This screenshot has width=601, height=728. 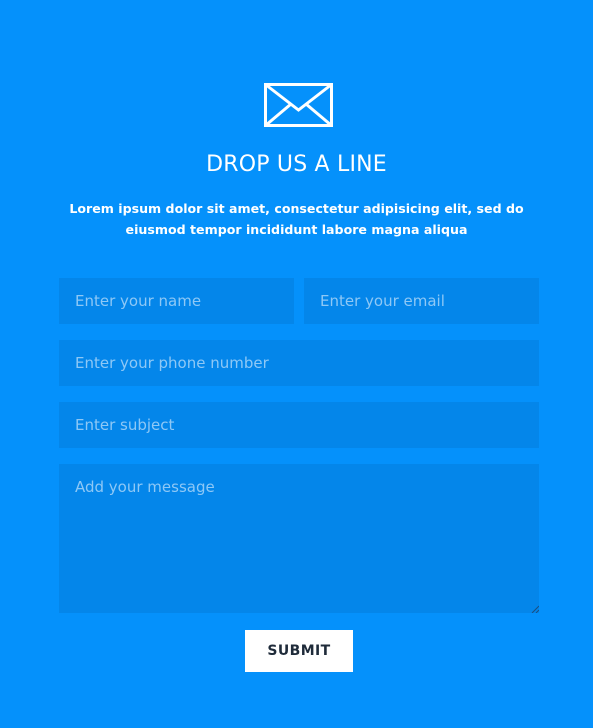 What do you see at coordinates (299, 425) in the screenshot?
I see `subject-input` at bounding box center [299, 425].